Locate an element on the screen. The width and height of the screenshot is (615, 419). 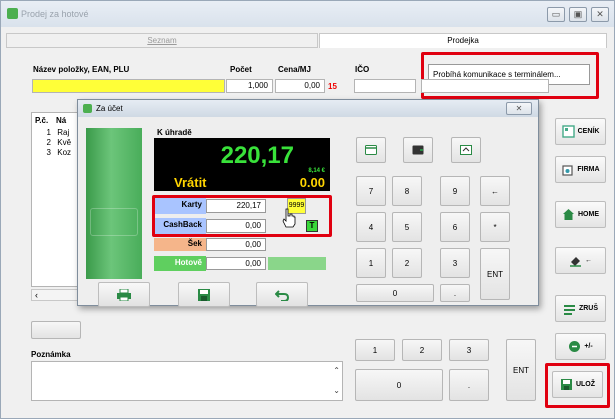
printer-icon is located at coordinates (124, 294).